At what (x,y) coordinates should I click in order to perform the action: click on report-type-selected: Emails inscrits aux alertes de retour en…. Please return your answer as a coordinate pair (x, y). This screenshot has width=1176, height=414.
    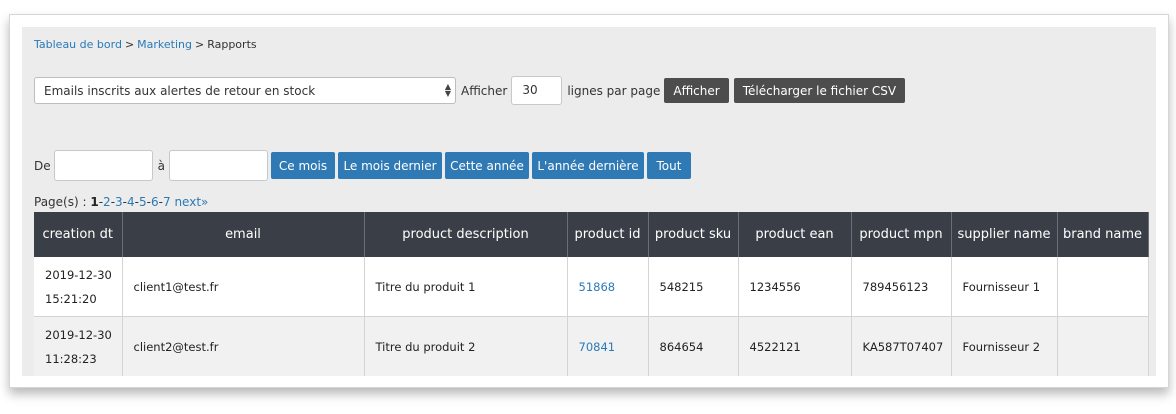
    Looking at the image, I should click on (180, 91).